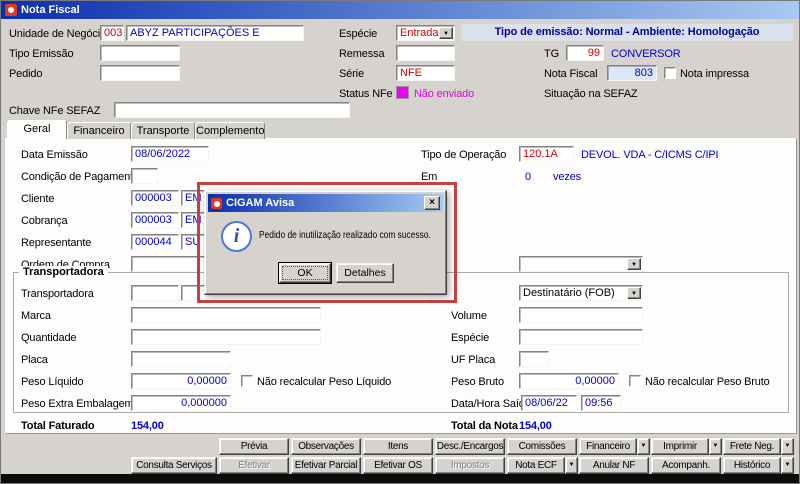 This screenshot has width=800, height=484. I want to click on ok-button: OK, so click(305, 273).